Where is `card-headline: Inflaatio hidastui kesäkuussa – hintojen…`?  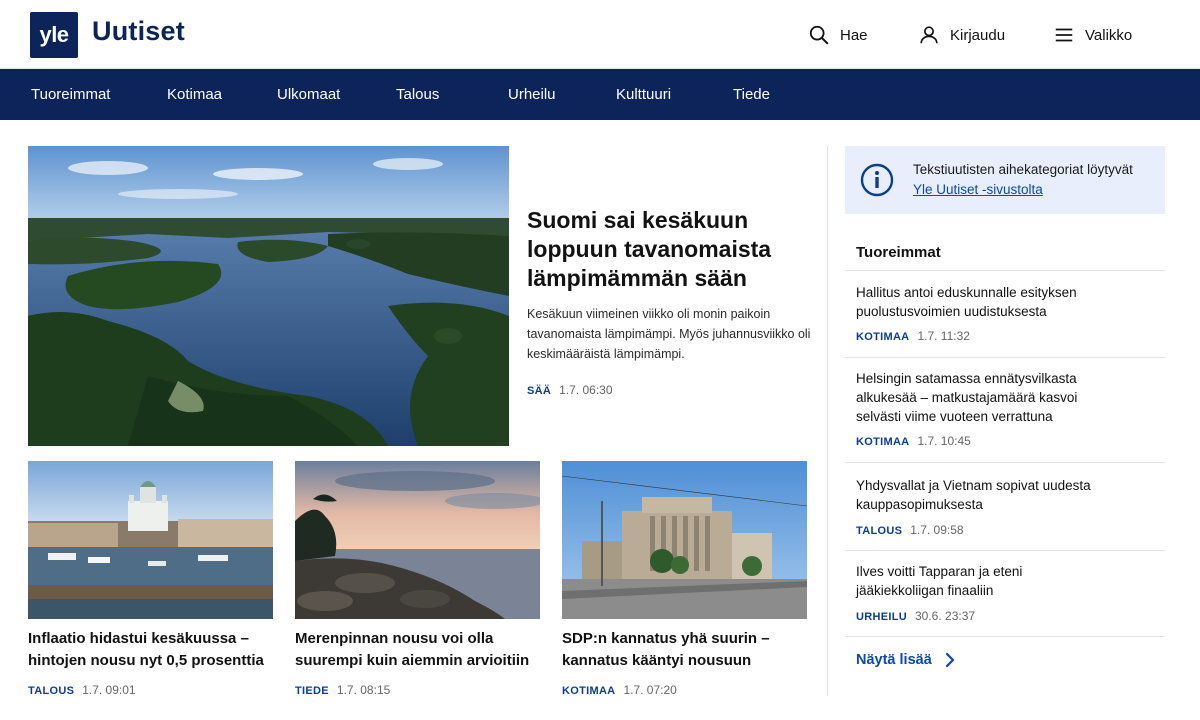 card-headline: Inflaatio hidastui kesäkuussa – hintojen… is located at coordinates (158, 650).